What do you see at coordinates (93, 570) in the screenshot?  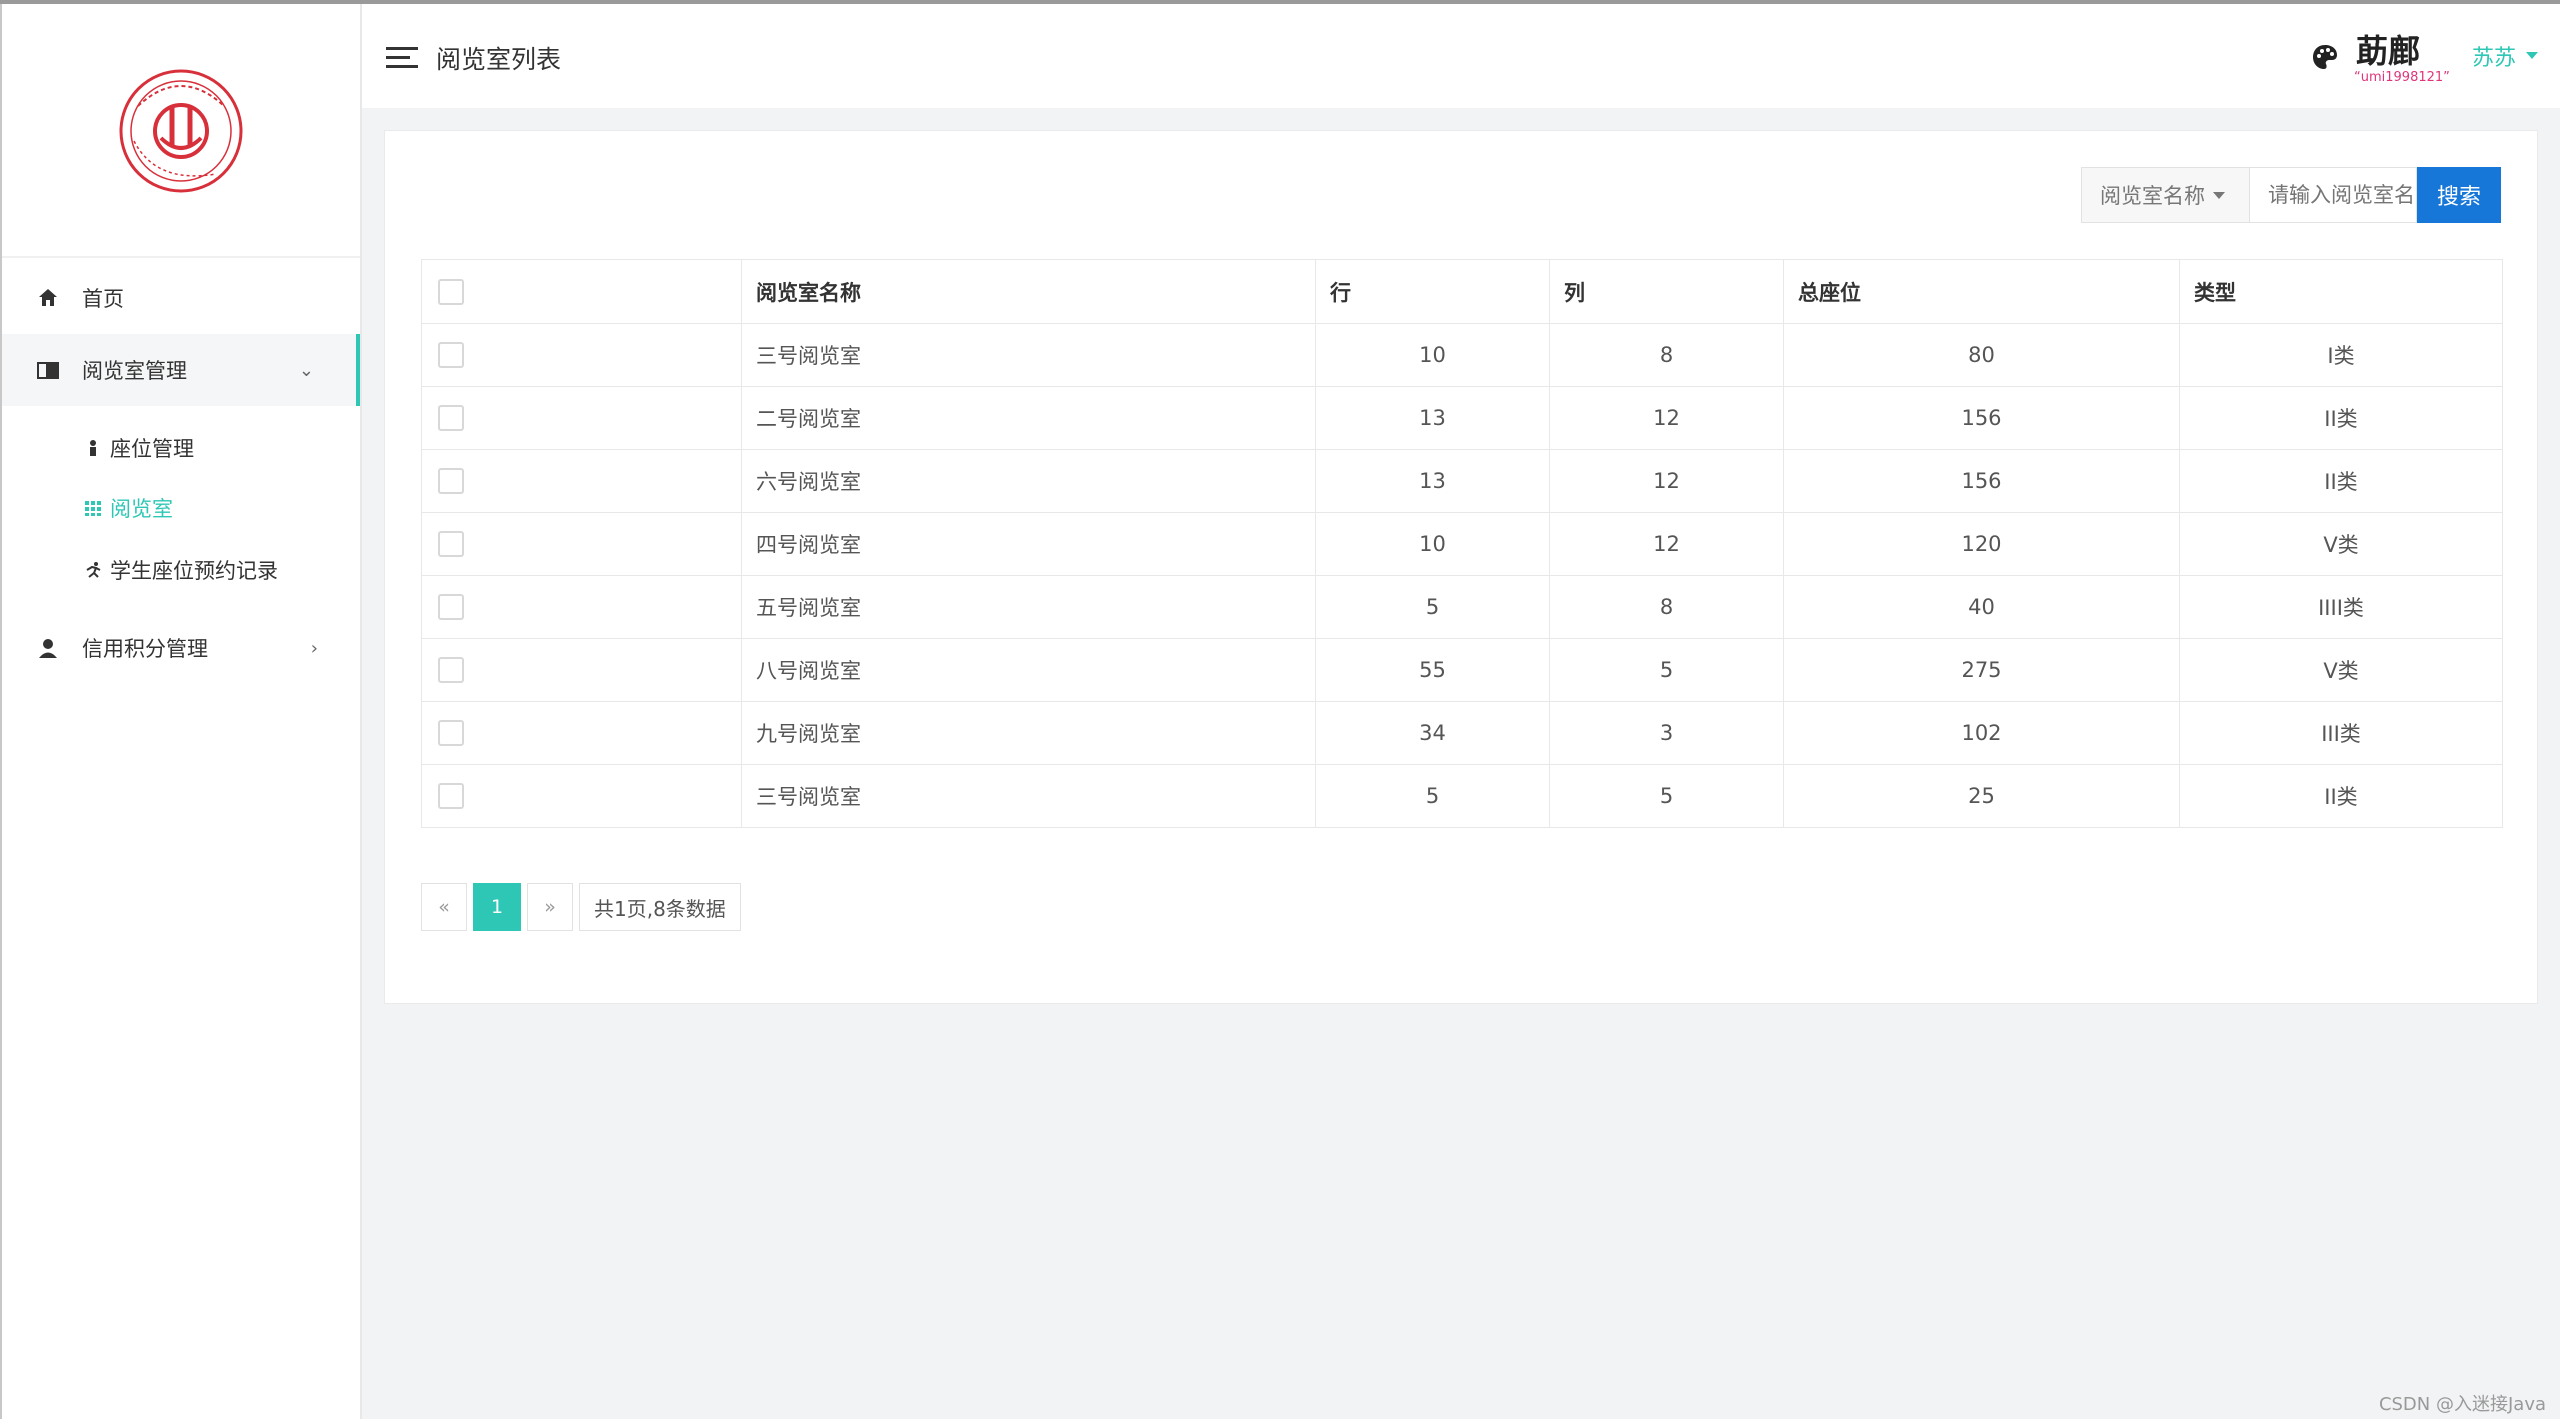 I see `running-icon` at bounding box center [93, 570].